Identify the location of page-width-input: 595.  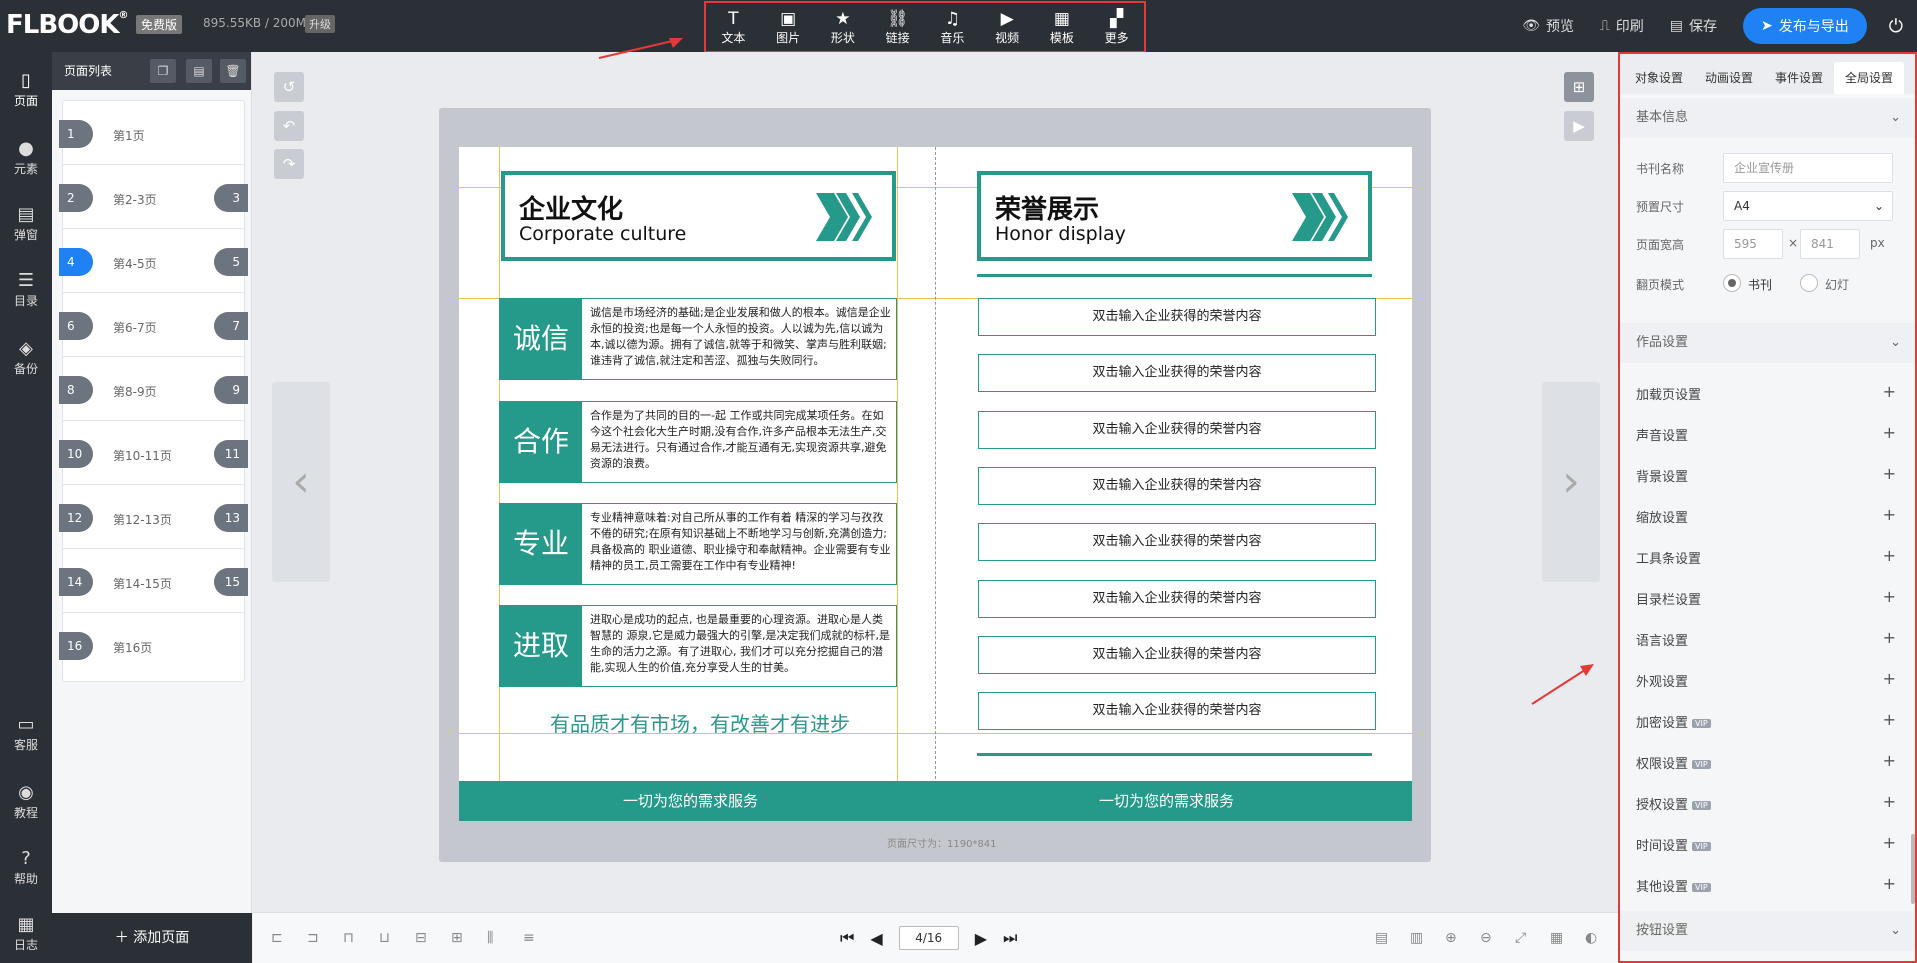
(1753, 244).